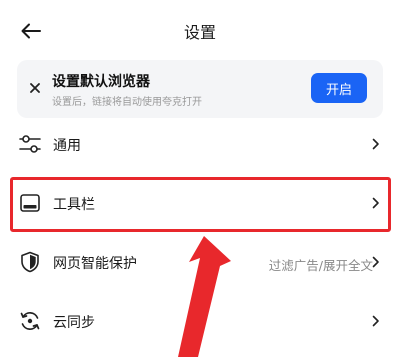  I want to click on shield-icon, so click(30, 262).